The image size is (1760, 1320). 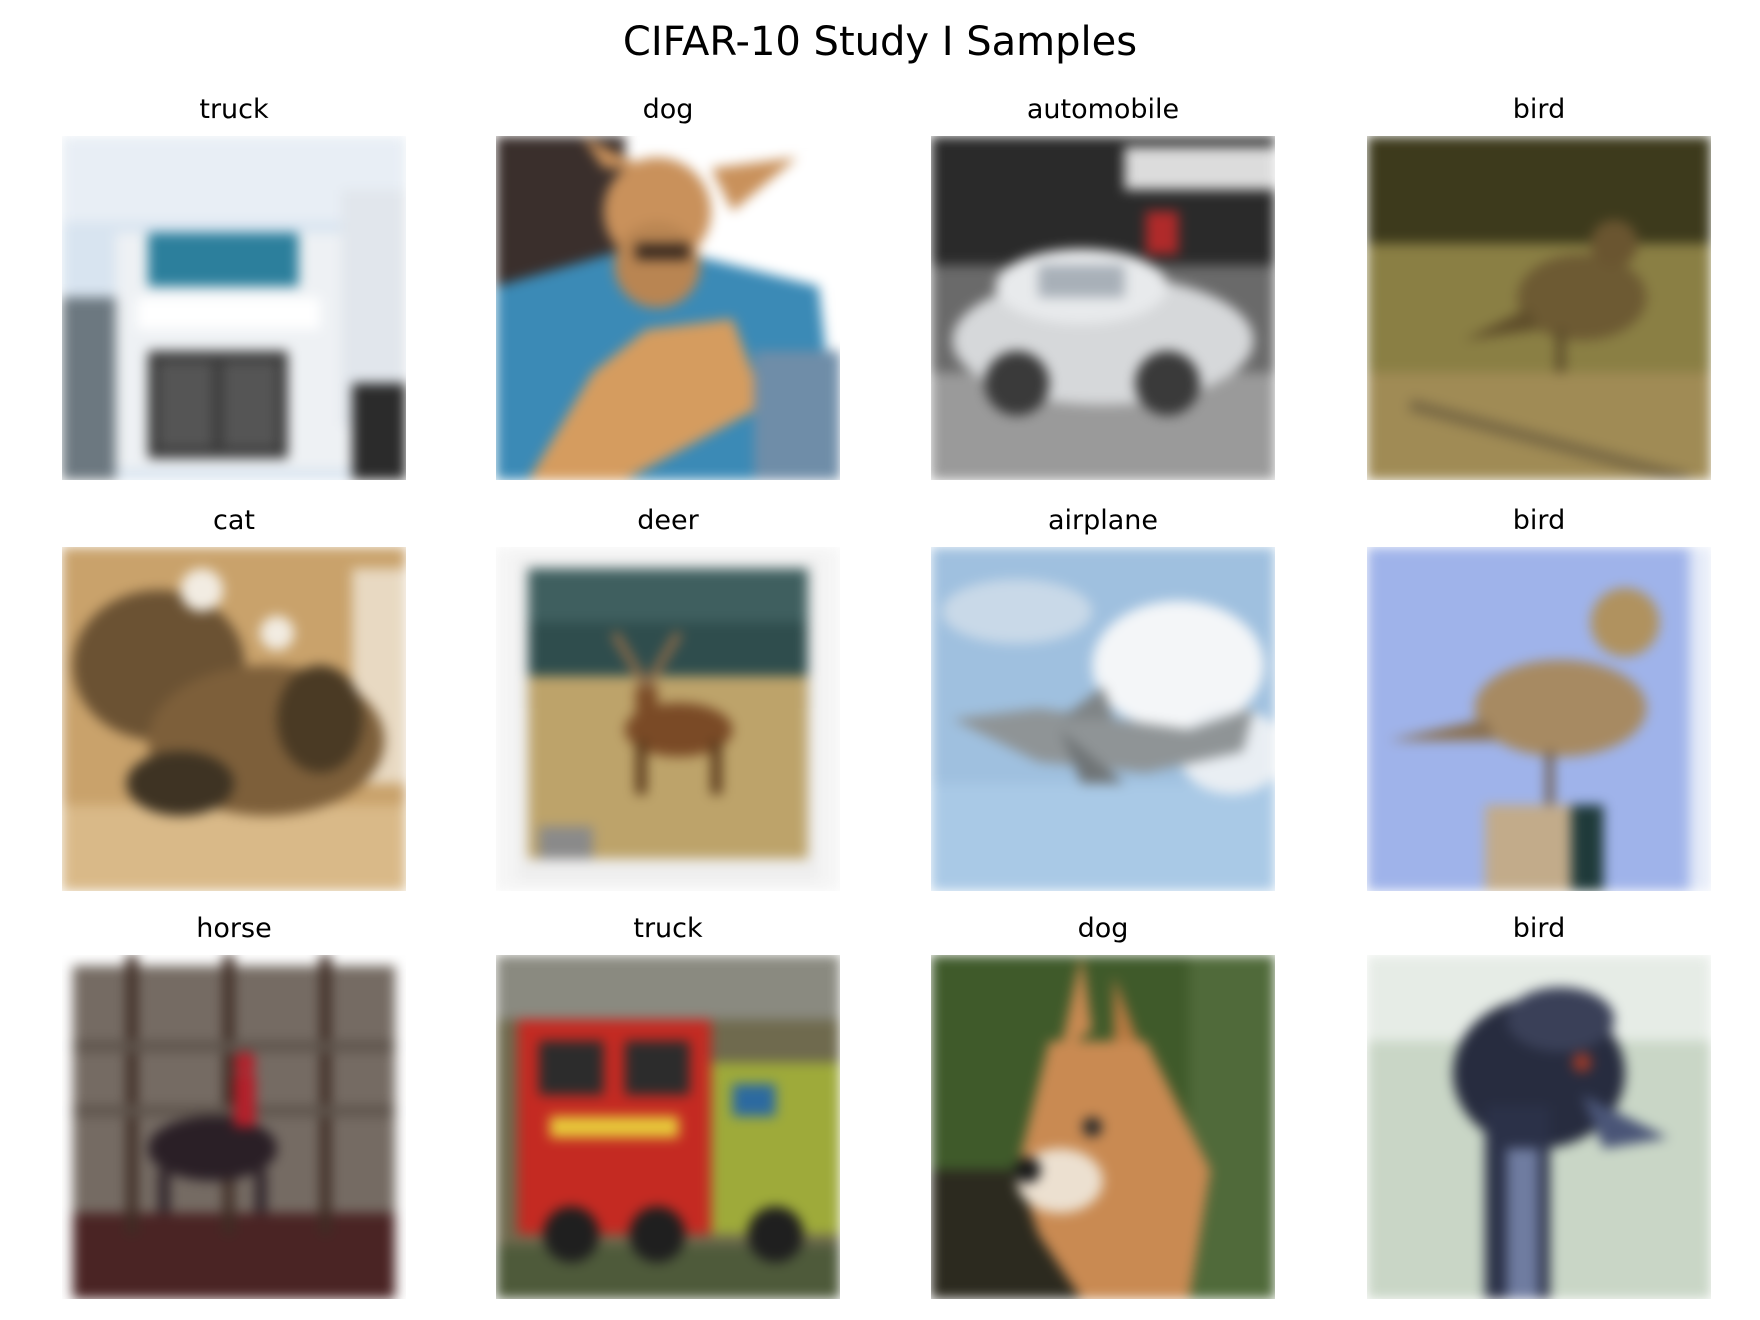 I want to click on sample-label: deer, so click(x=668, y=520).